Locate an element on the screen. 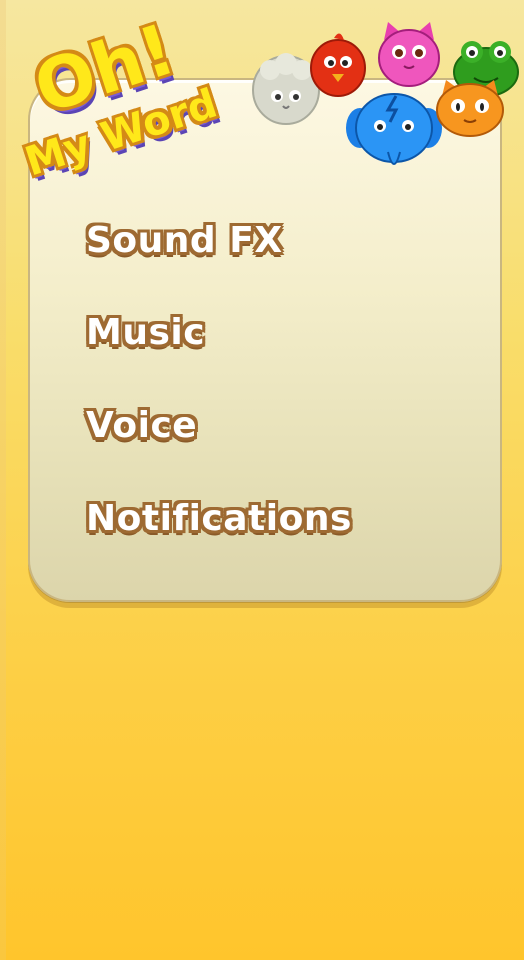  music-option: Music is located at coordinates (145, 332).